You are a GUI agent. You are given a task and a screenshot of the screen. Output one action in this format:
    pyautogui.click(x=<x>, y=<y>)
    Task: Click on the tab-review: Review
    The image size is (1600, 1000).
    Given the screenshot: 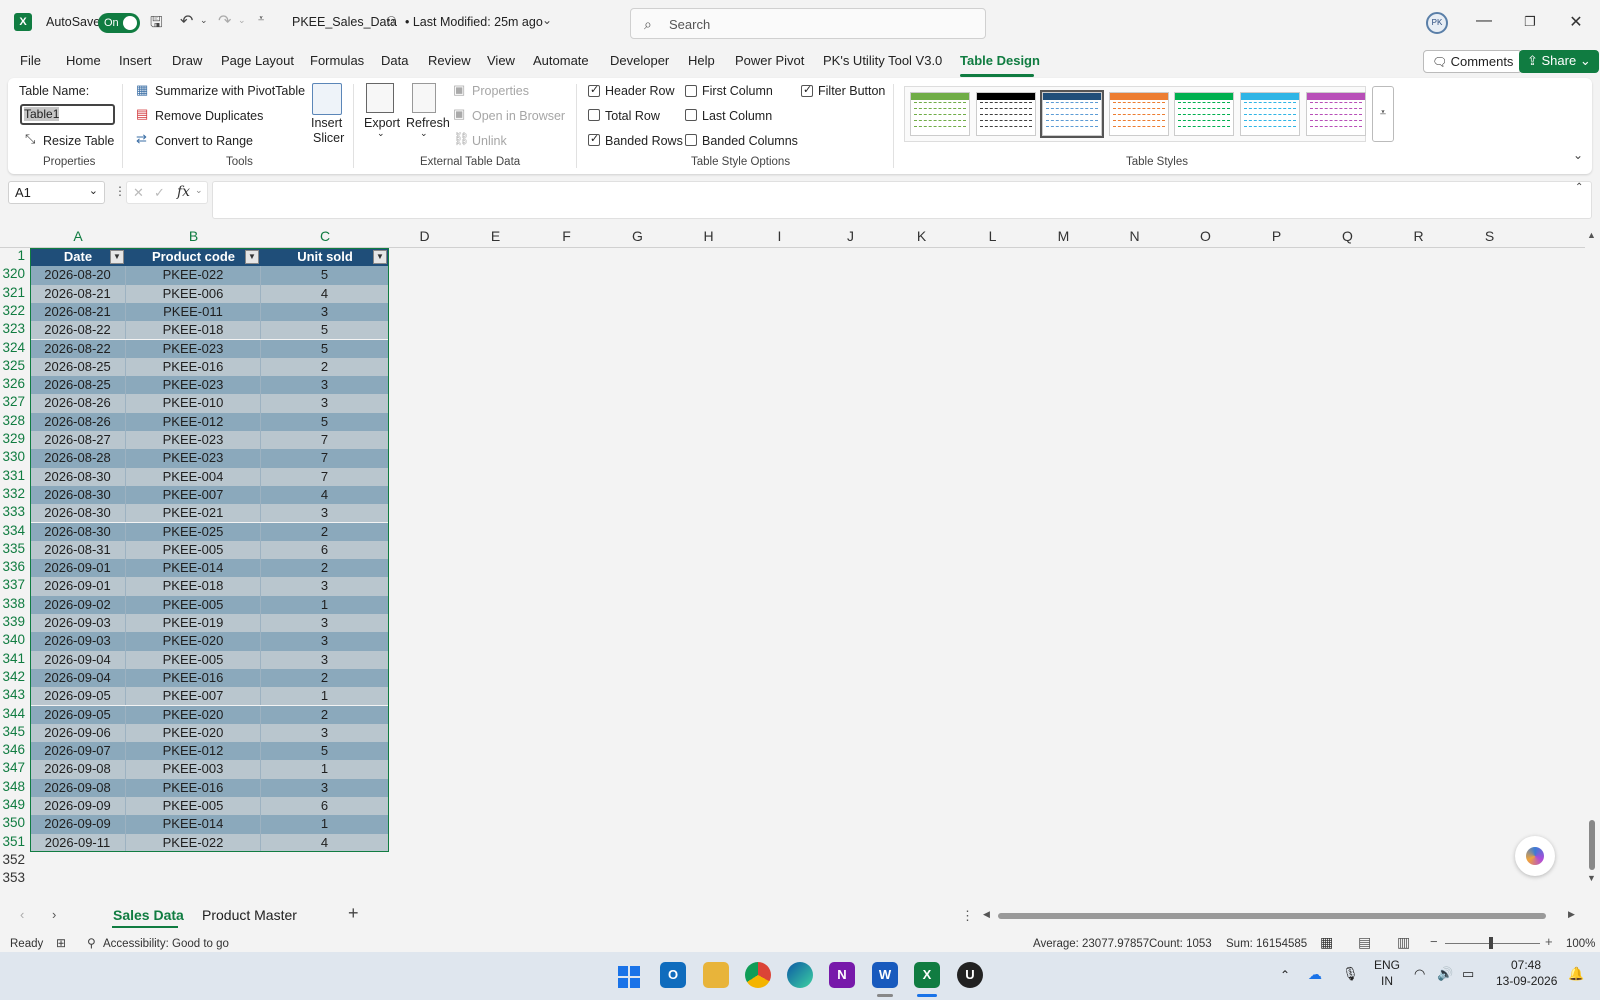 What is the action you would take?
    pyautogui.click(x=449, y=60)
    